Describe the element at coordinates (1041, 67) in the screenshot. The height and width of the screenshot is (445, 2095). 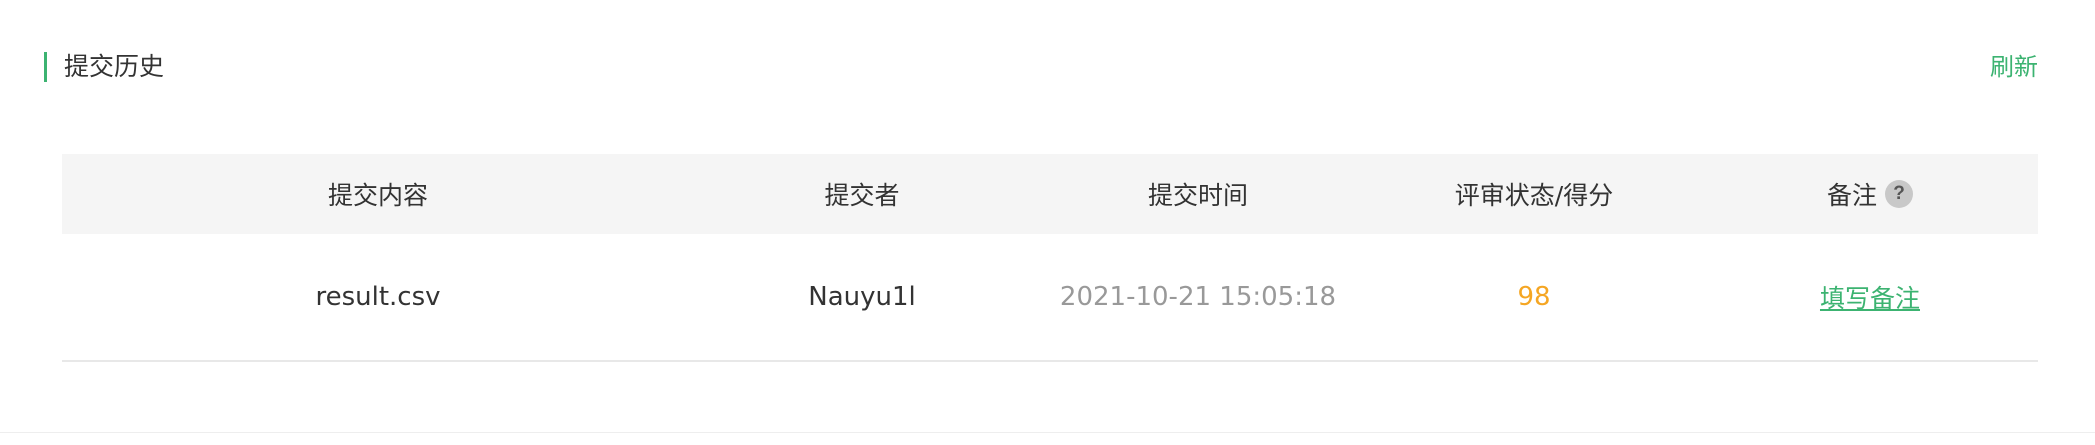
I see `section-header: 提交历史 刷新` at that location.